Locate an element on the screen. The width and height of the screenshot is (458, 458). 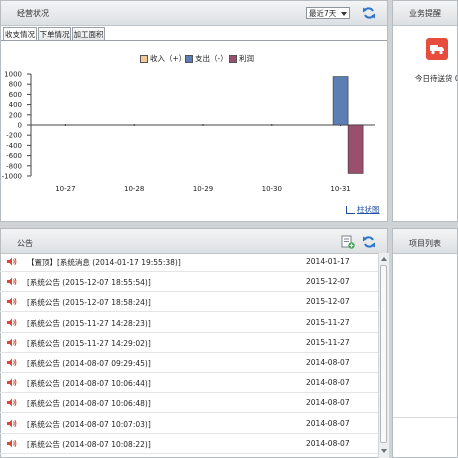
x-tick-label: 10-28 is located at coordinates (134, 189).